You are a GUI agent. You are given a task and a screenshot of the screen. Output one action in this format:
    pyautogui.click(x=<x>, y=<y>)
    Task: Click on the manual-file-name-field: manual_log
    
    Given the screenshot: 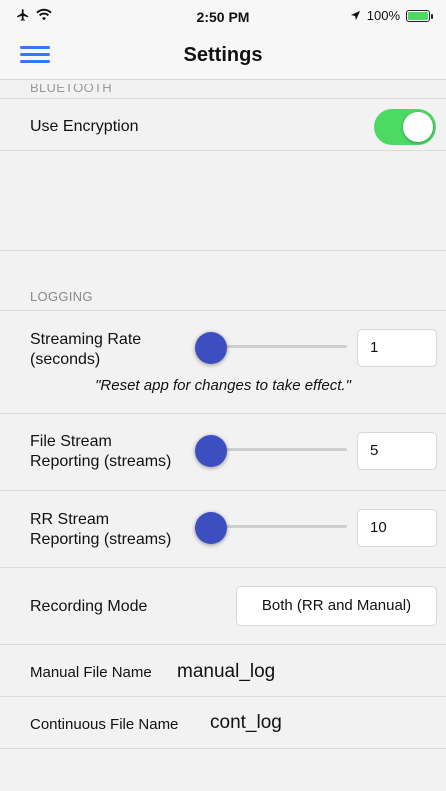 What is the action you would take?
    pyautogui.click(x=226, y=672)
    